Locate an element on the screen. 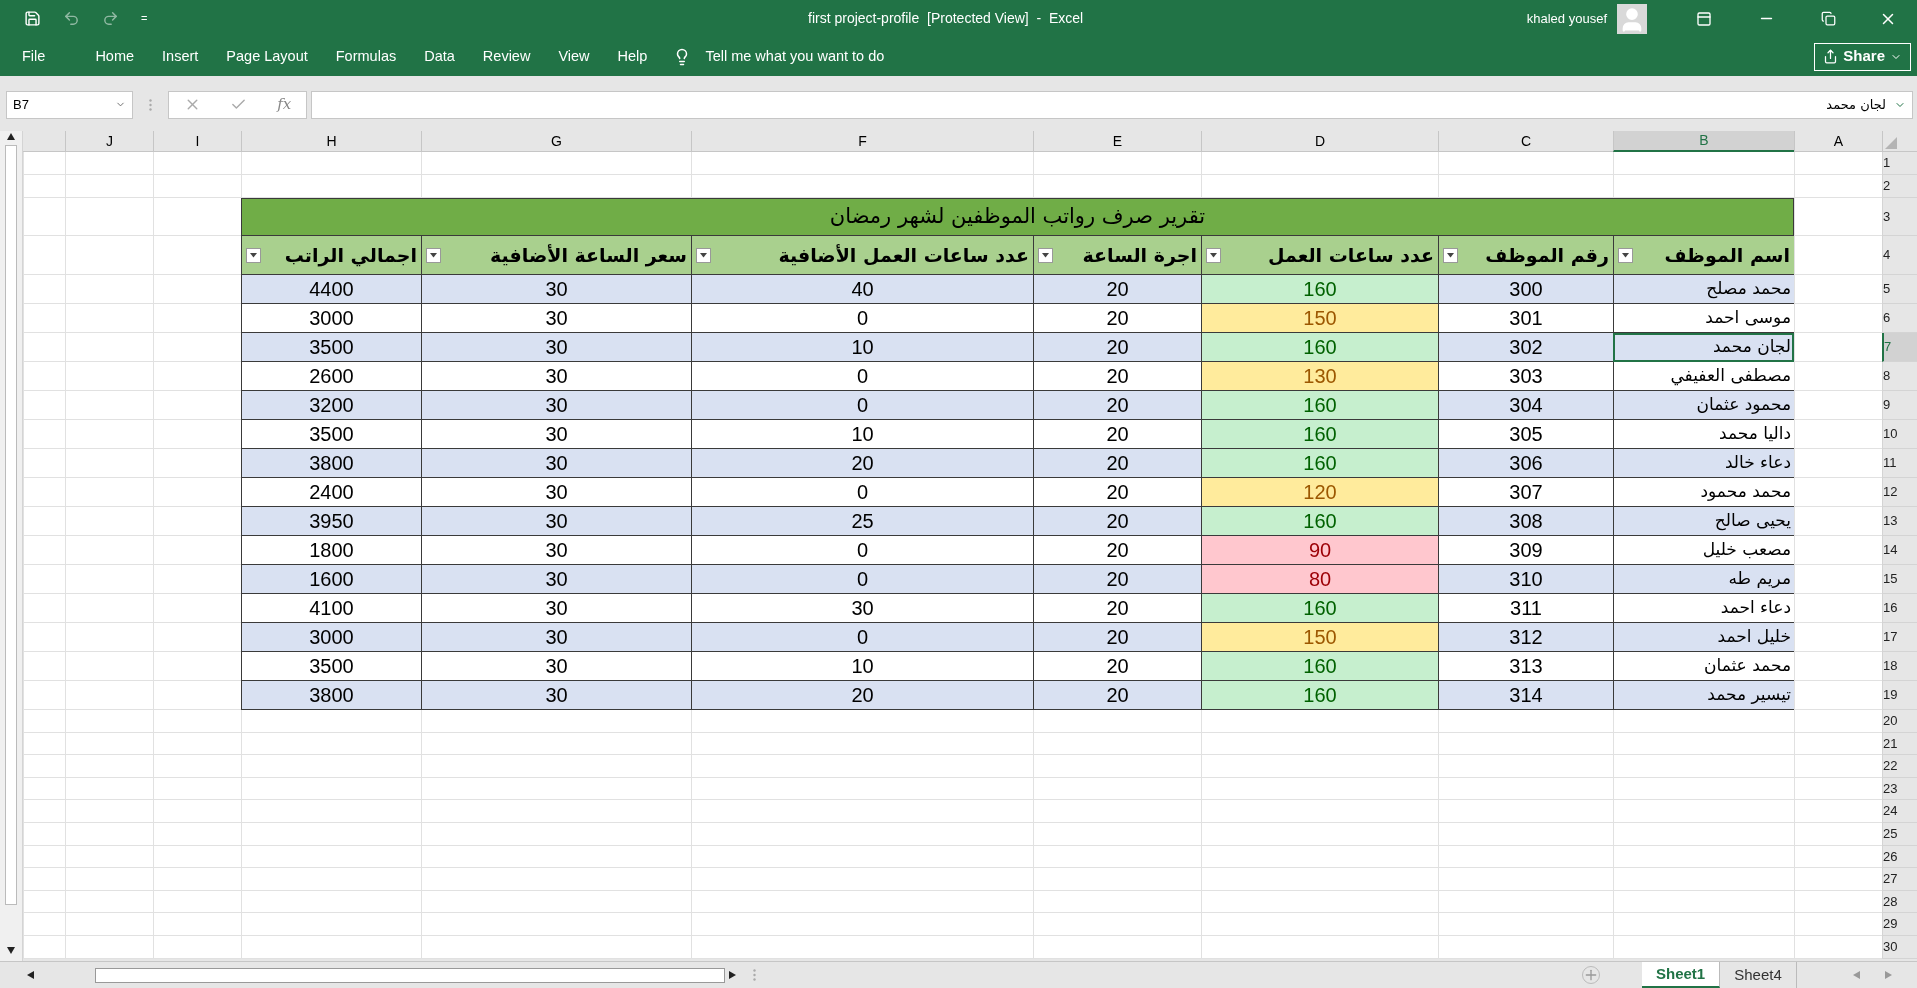  row-header: 9 is located at coordinates (1899, 405).